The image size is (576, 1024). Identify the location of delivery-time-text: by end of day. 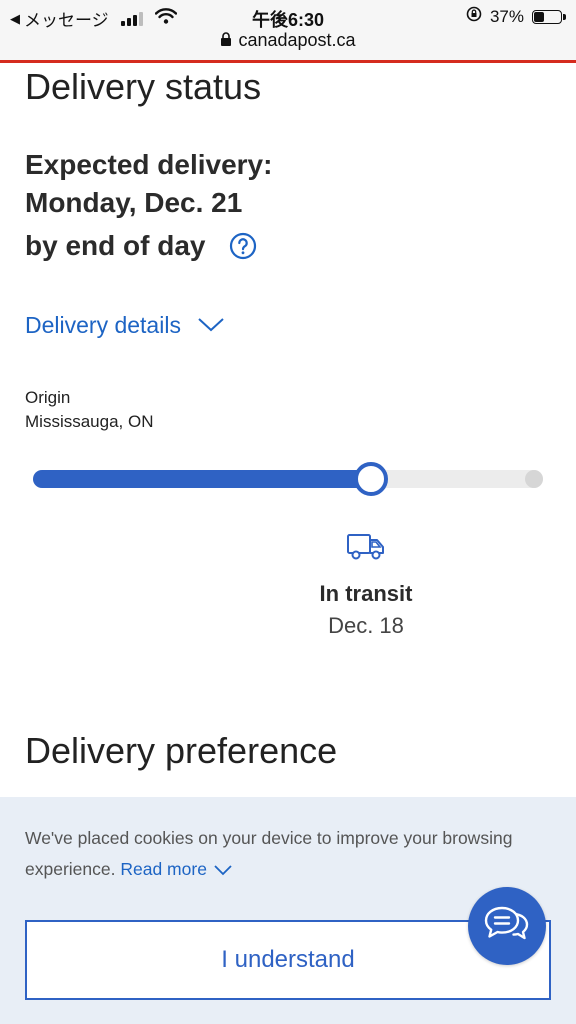
(115, 245).